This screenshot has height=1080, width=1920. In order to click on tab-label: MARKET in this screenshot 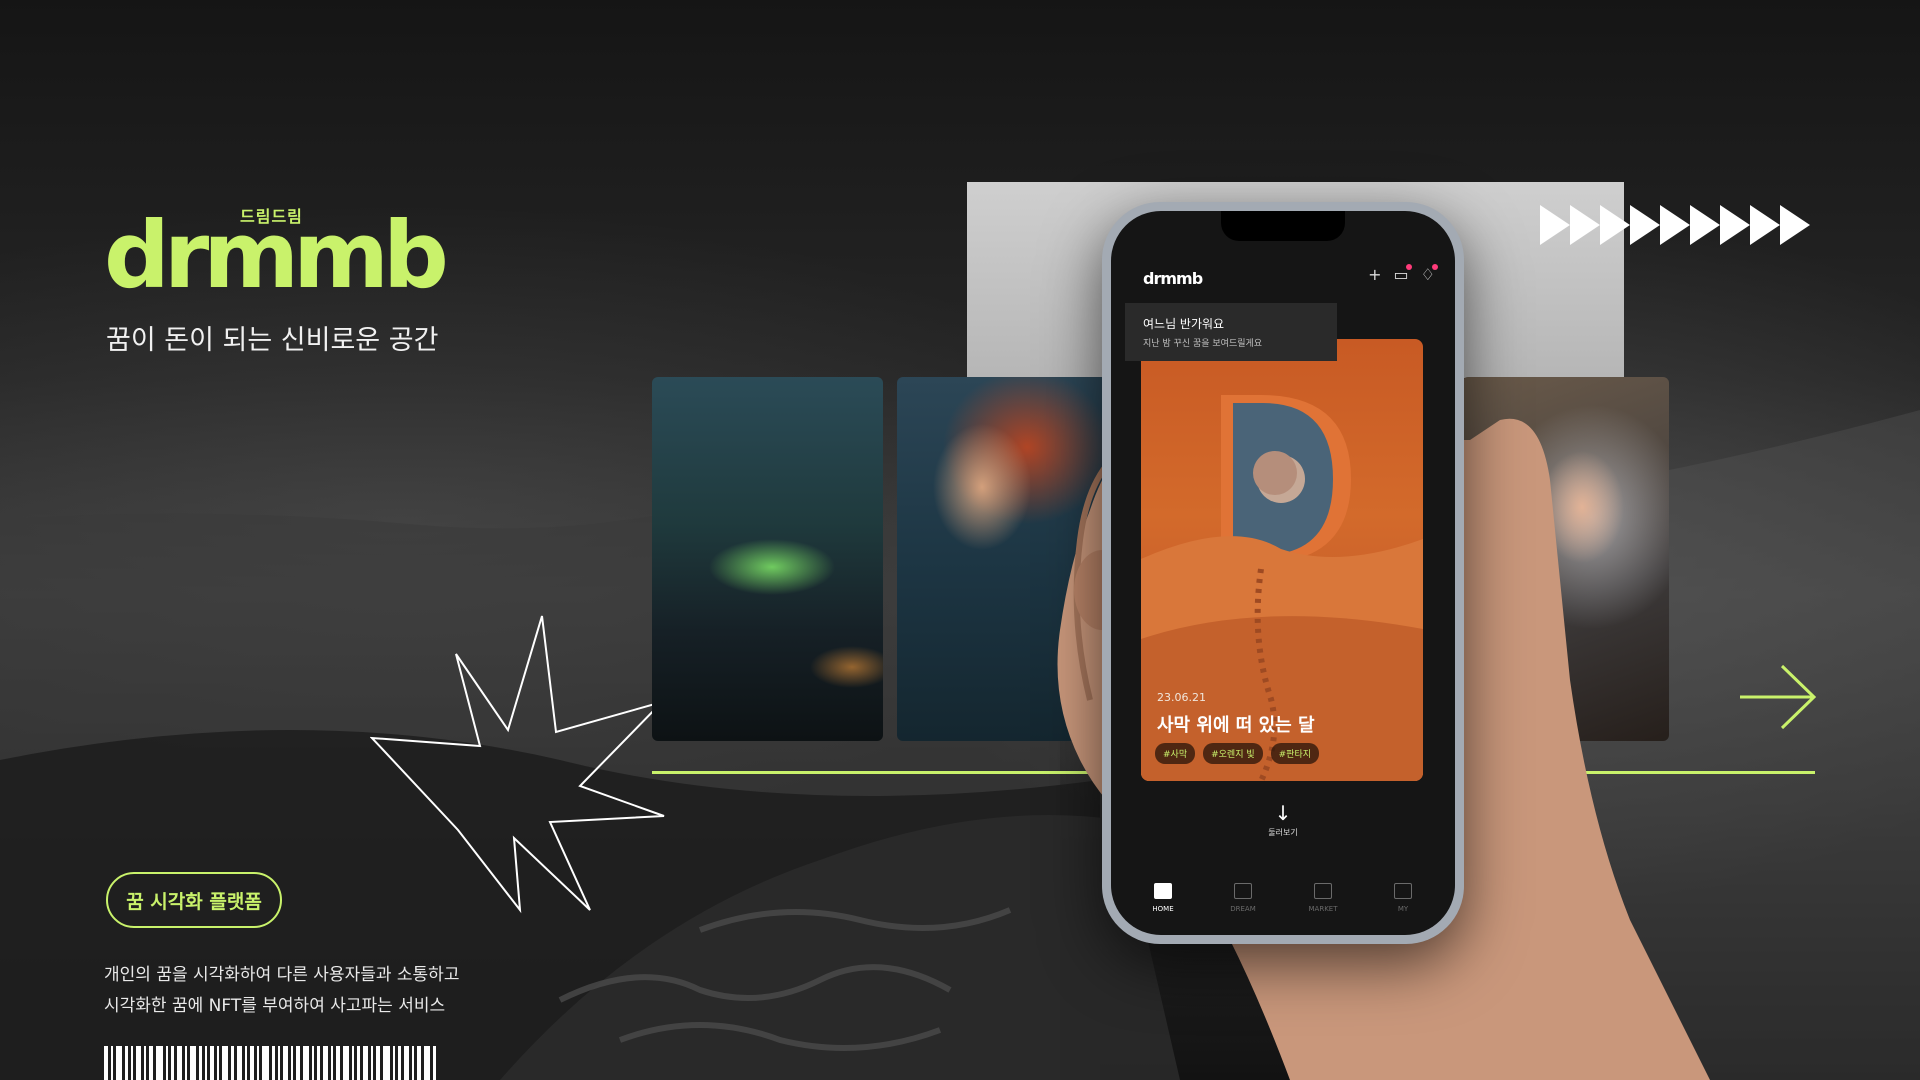, I will do `click(1323, 909)`.